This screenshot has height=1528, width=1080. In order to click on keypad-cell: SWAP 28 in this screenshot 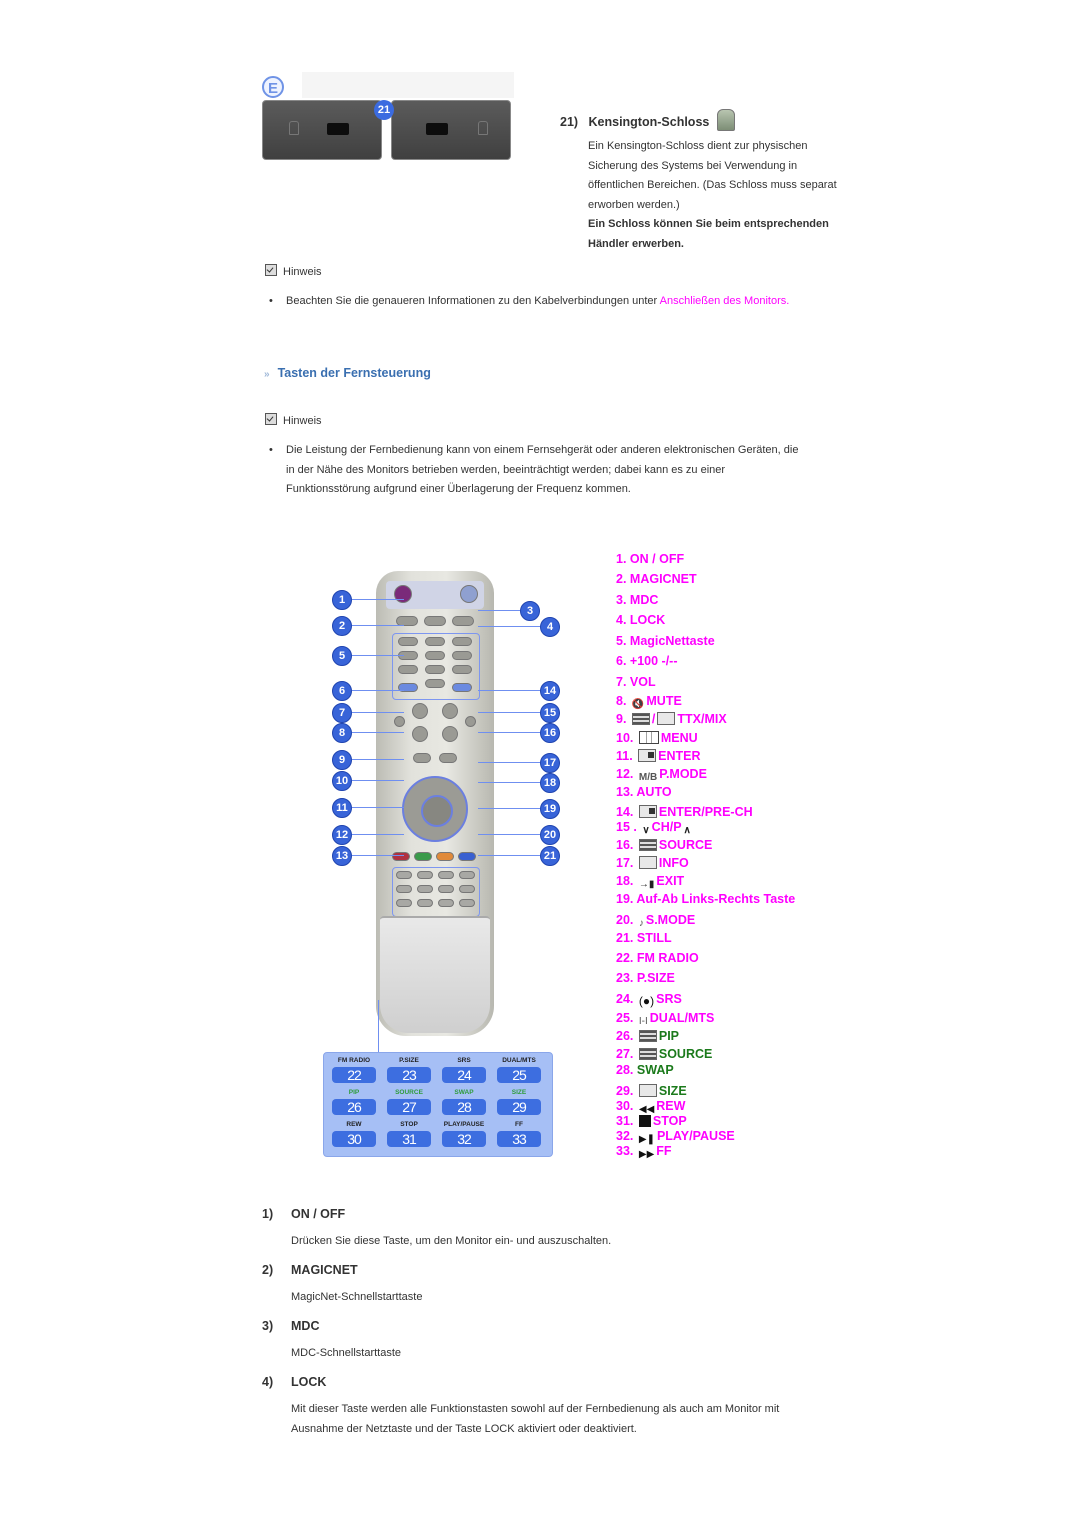, I will do `click(464, 1101)`.